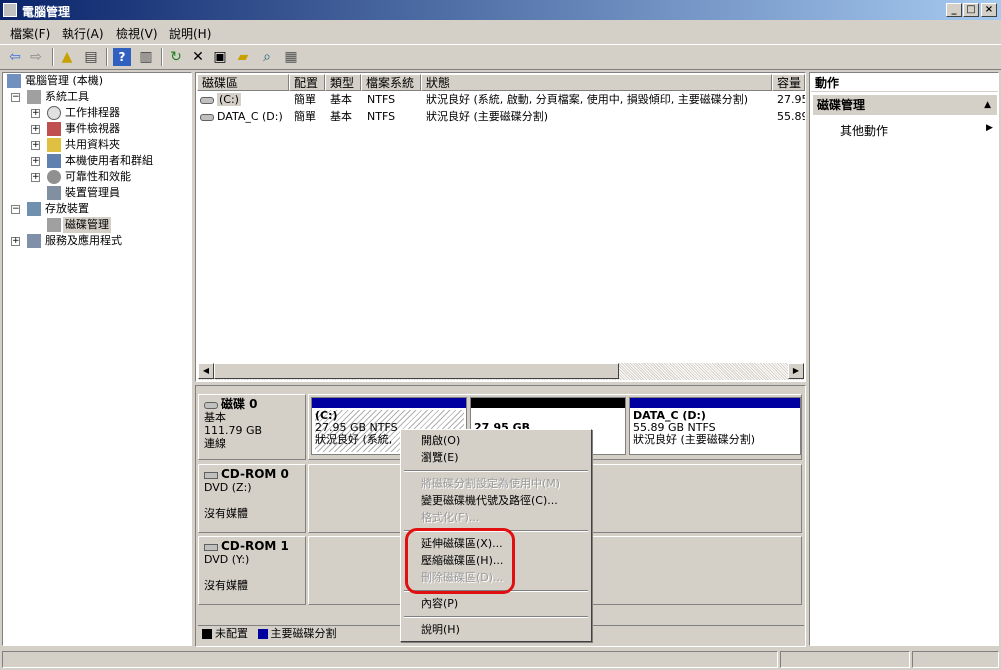 The width and height of the screenshot is (1001, 670). What do you see at coordinates (137, 33) in the screenshot?
I see `menu-view: 檢視(V)` at bounding box center [137, 33].